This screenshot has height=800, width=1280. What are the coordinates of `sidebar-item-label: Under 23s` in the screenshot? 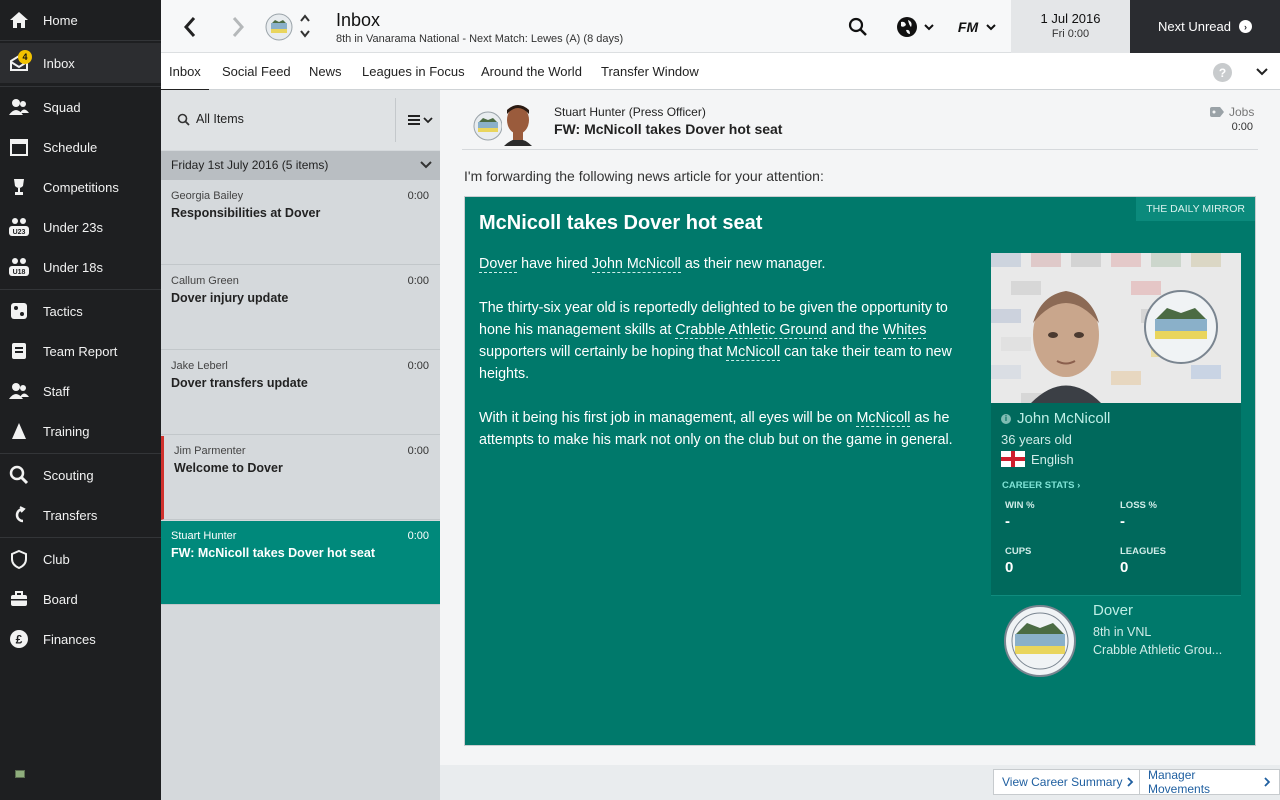 It's located at (73, 227).